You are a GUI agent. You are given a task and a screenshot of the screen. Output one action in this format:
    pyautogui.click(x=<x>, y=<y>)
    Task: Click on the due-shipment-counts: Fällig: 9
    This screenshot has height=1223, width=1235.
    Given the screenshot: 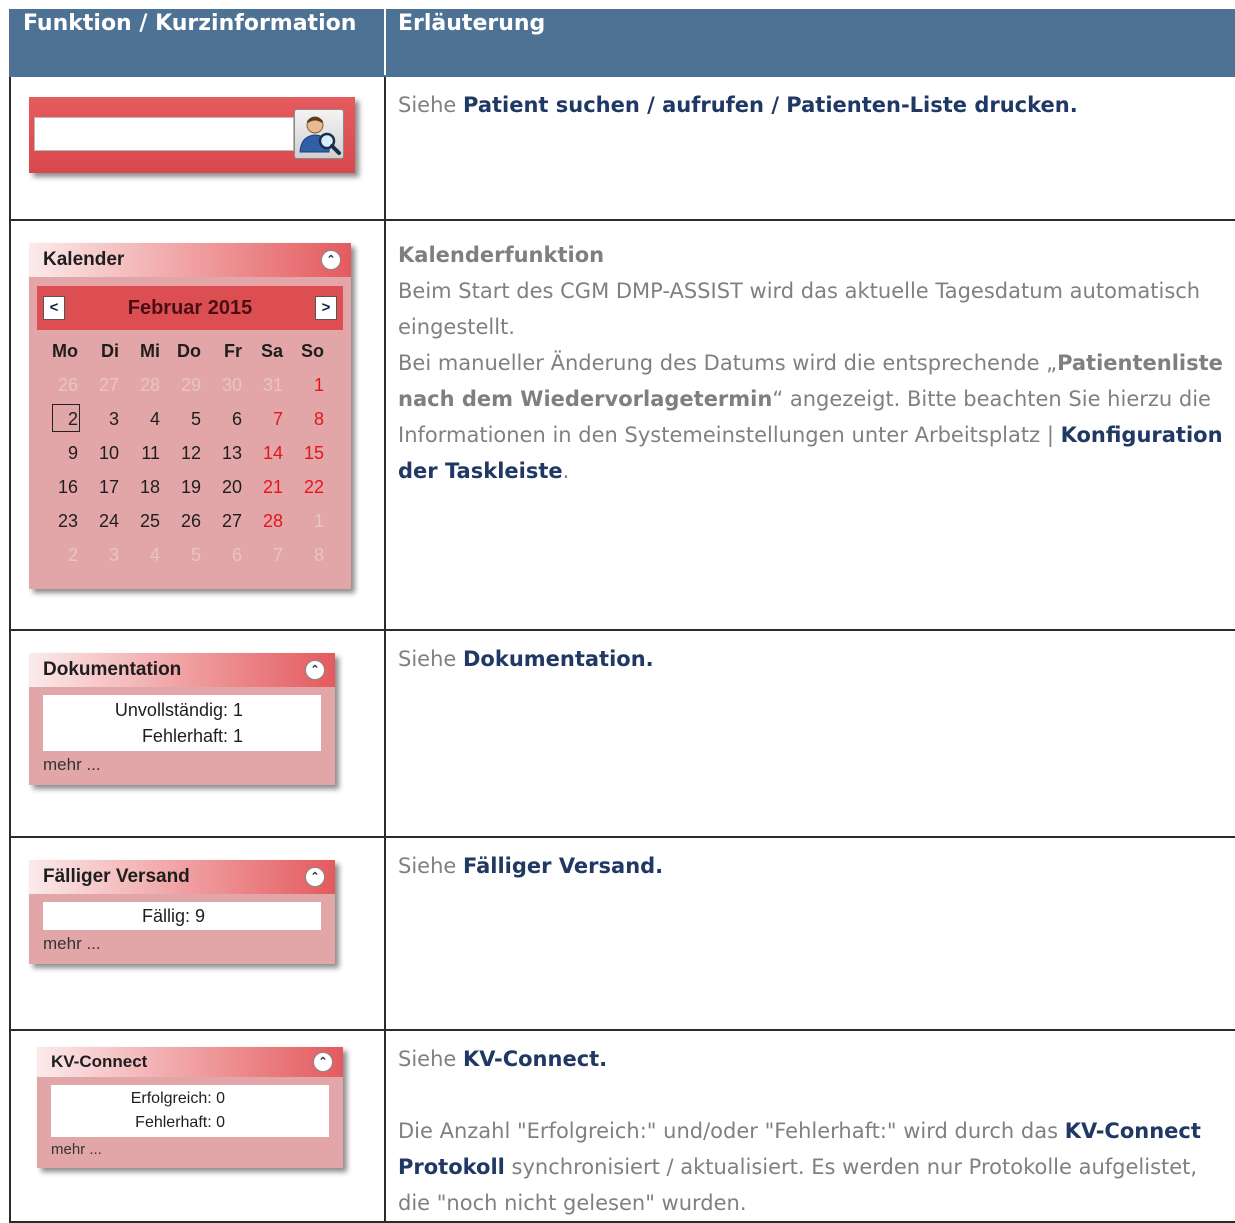 What is the action you would take?
    pyautogui.click(x=182, y=916)
    